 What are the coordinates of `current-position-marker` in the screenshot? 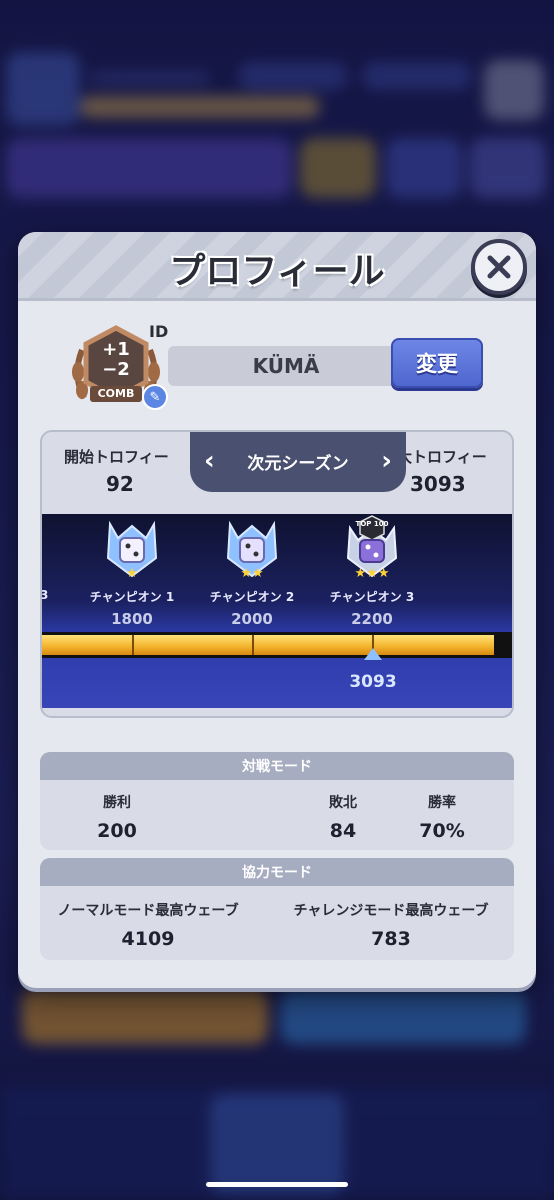 It's located at (373, 654).